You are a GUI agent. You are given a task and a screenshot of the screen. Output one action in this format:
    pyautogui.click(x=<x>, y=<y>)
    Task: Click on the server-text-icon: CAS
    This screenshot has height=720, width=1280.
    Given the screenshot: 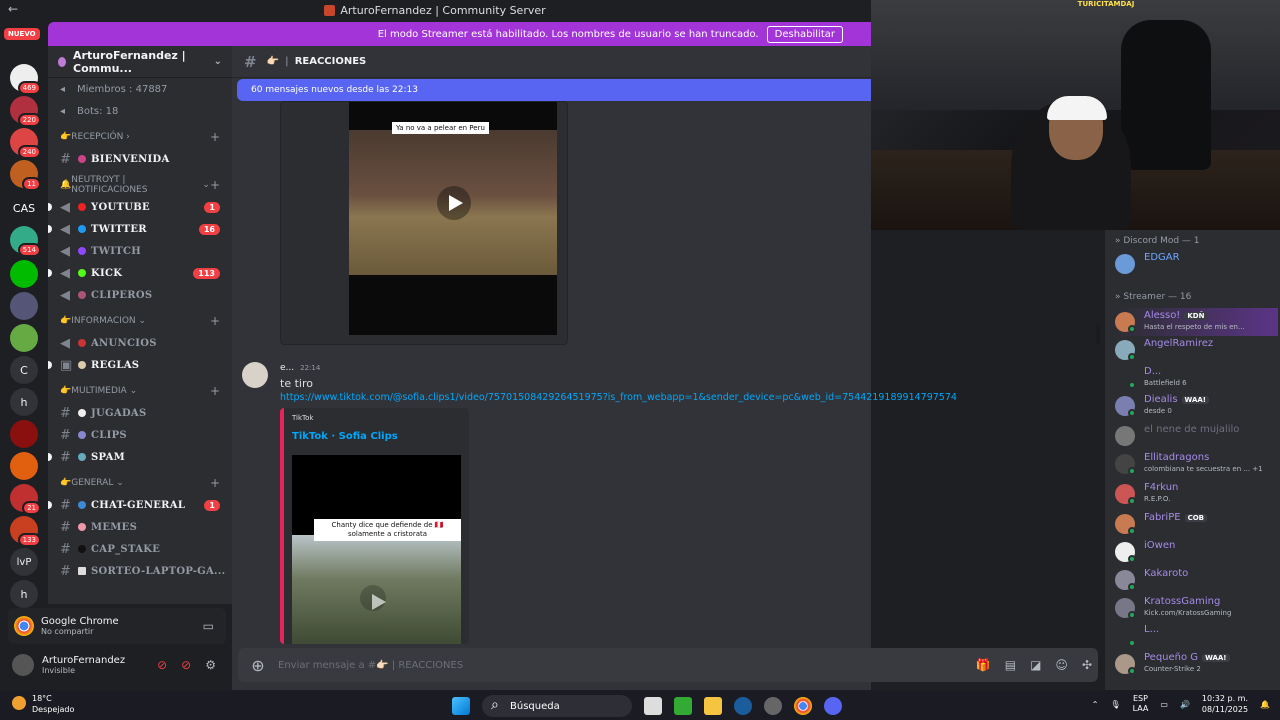 What is the action you would take?
    pyautogui.click(x=24, y=208)
    